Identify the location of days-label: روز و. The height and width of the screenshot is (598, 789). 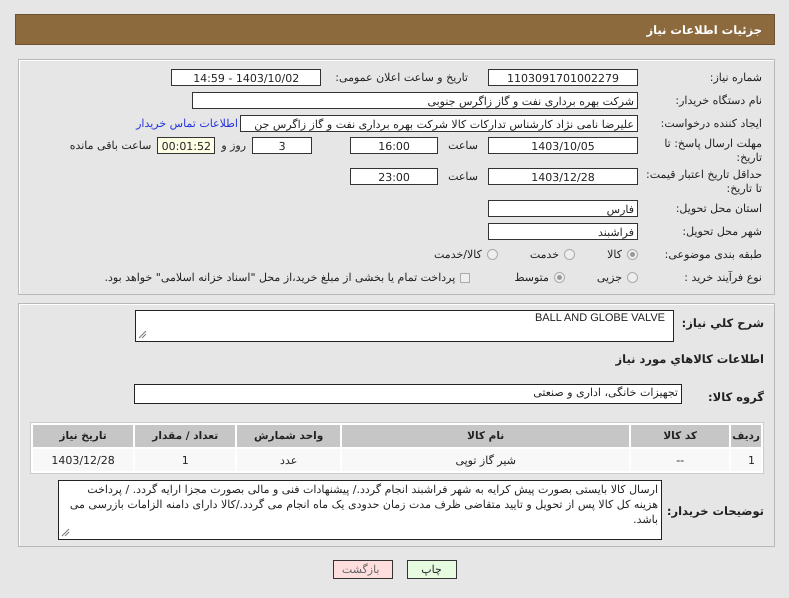
(233, 146).